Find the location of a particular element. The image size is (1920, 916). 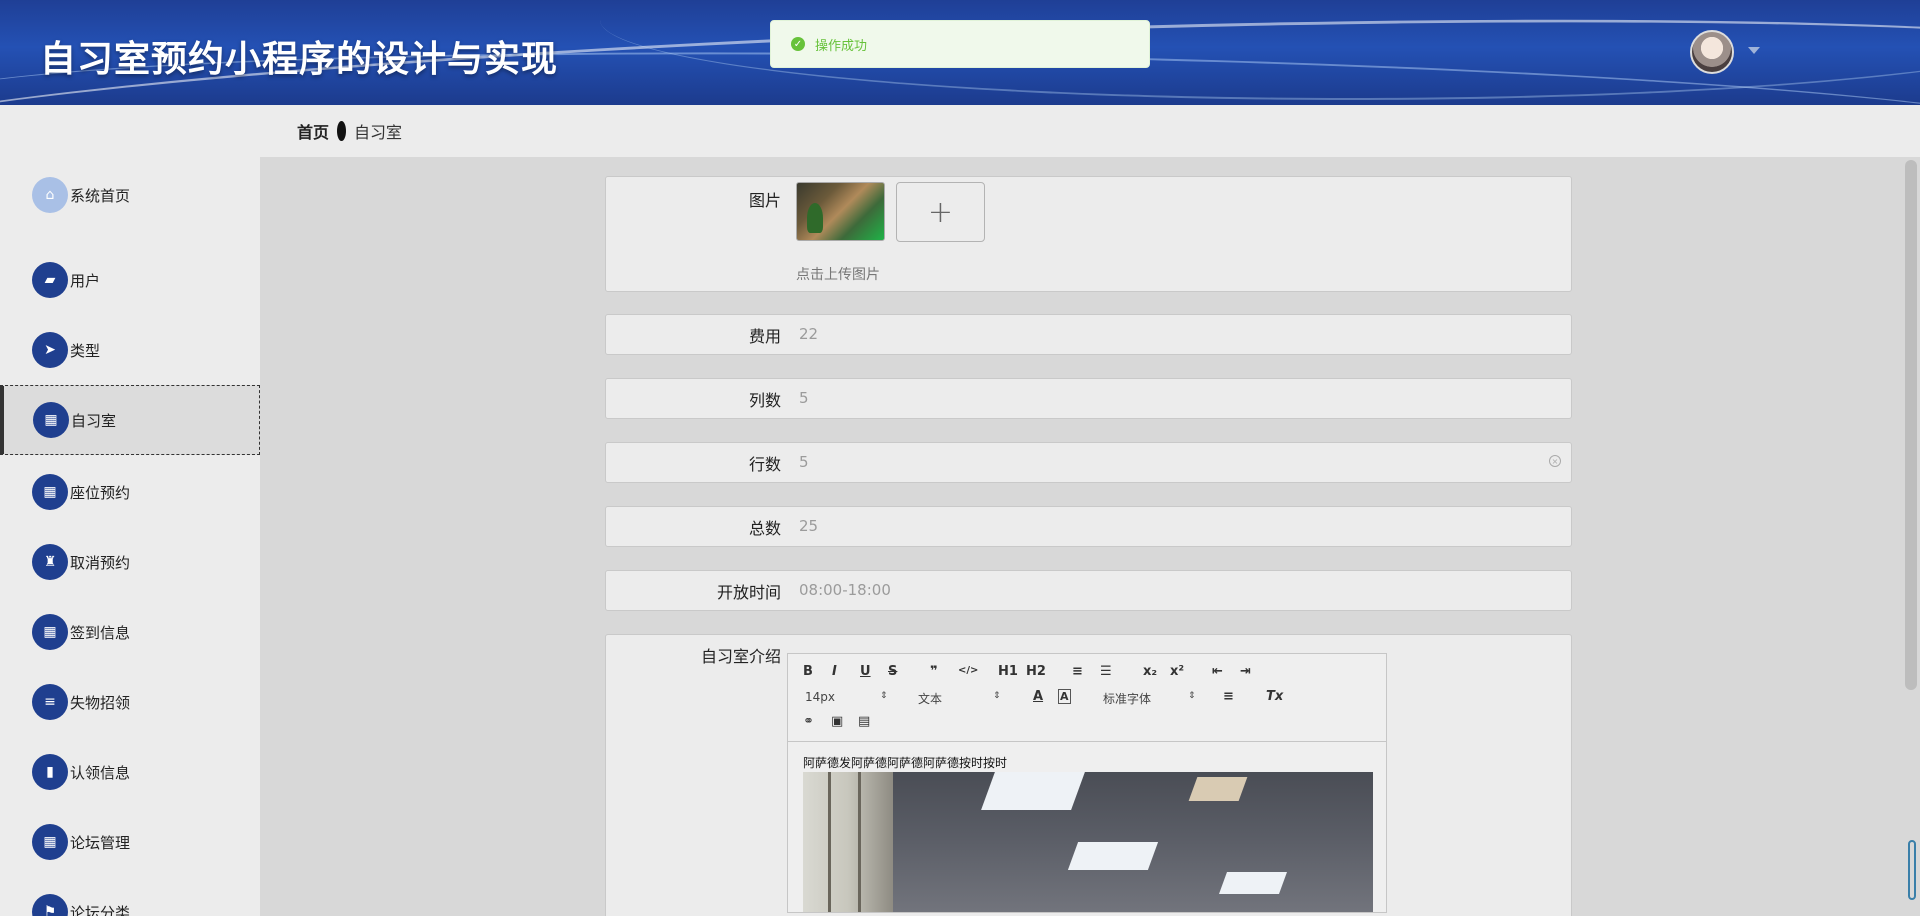

fee-input: 22 is located at coordinates (808, 334).